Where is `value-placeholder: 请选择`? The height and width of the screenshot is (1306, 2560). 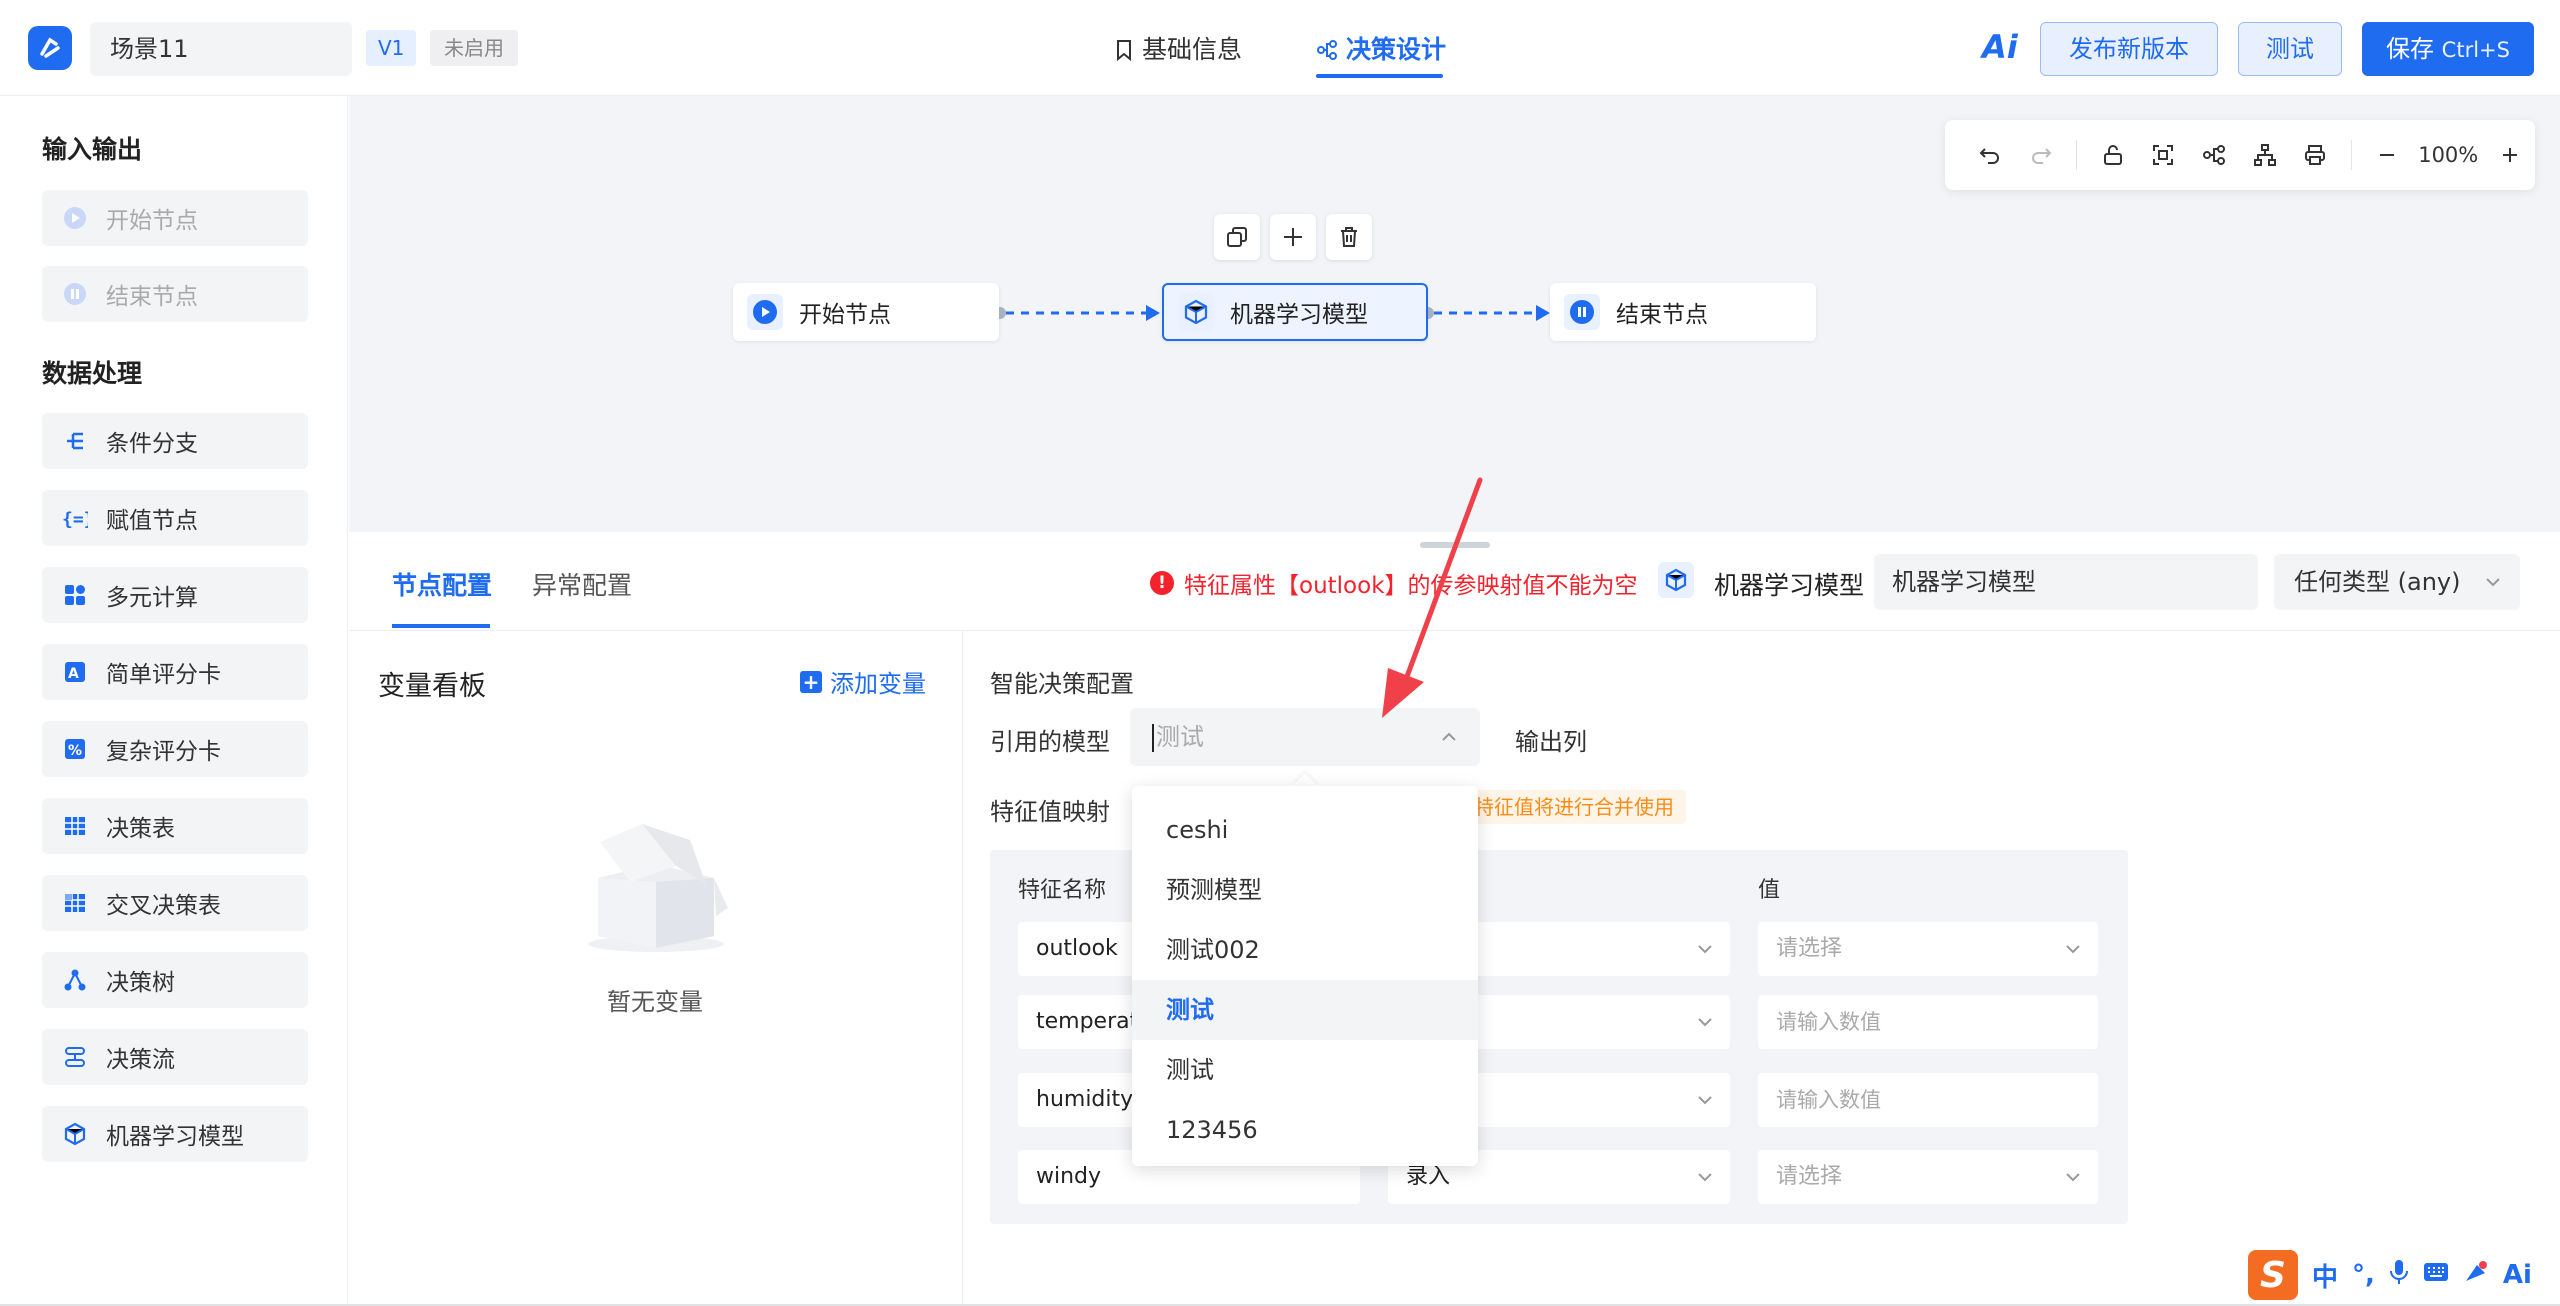 value-placeholder: 请选择 is located at coordinates (1809, 948).